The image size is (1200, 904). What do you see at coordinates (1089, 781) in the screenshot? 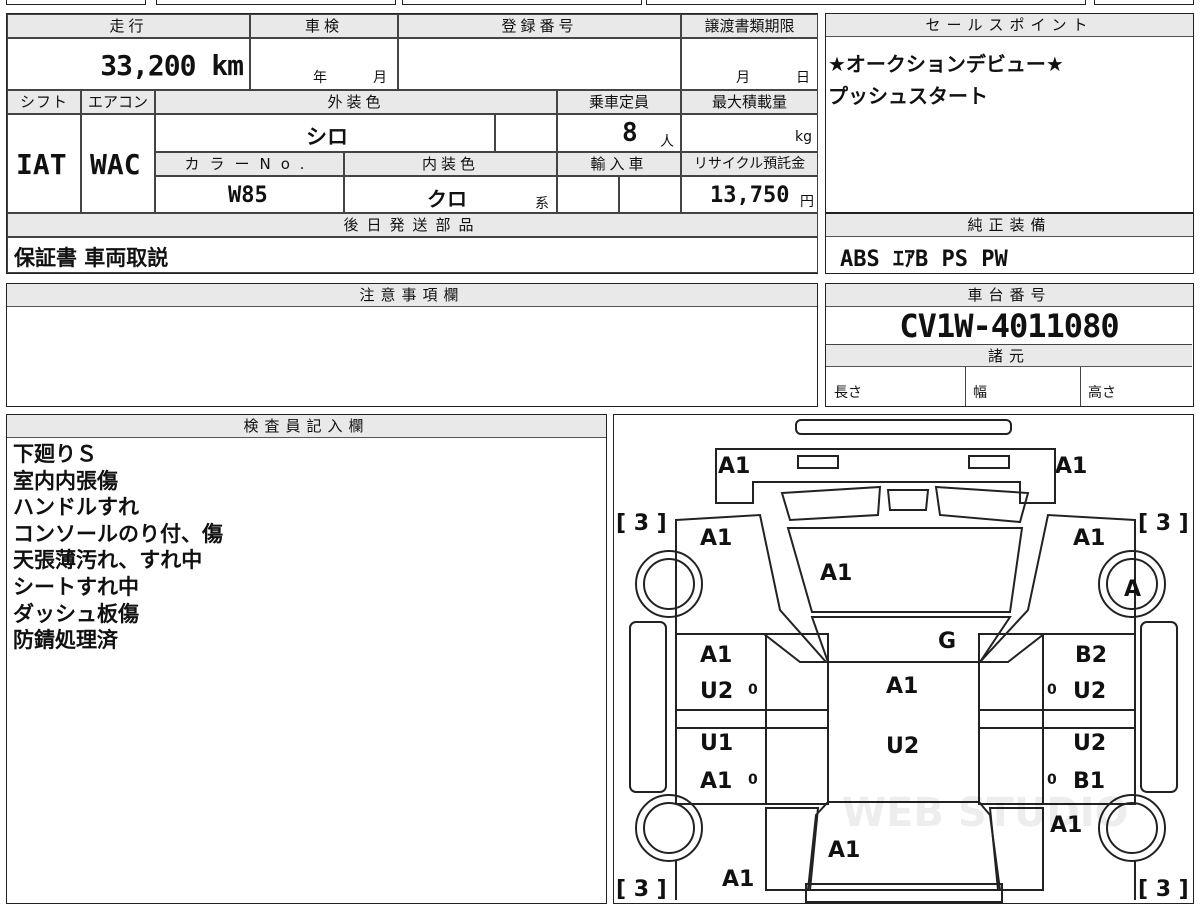
I see `mark-rear-door-right-2: B1` at bounding box center [1089, 781].